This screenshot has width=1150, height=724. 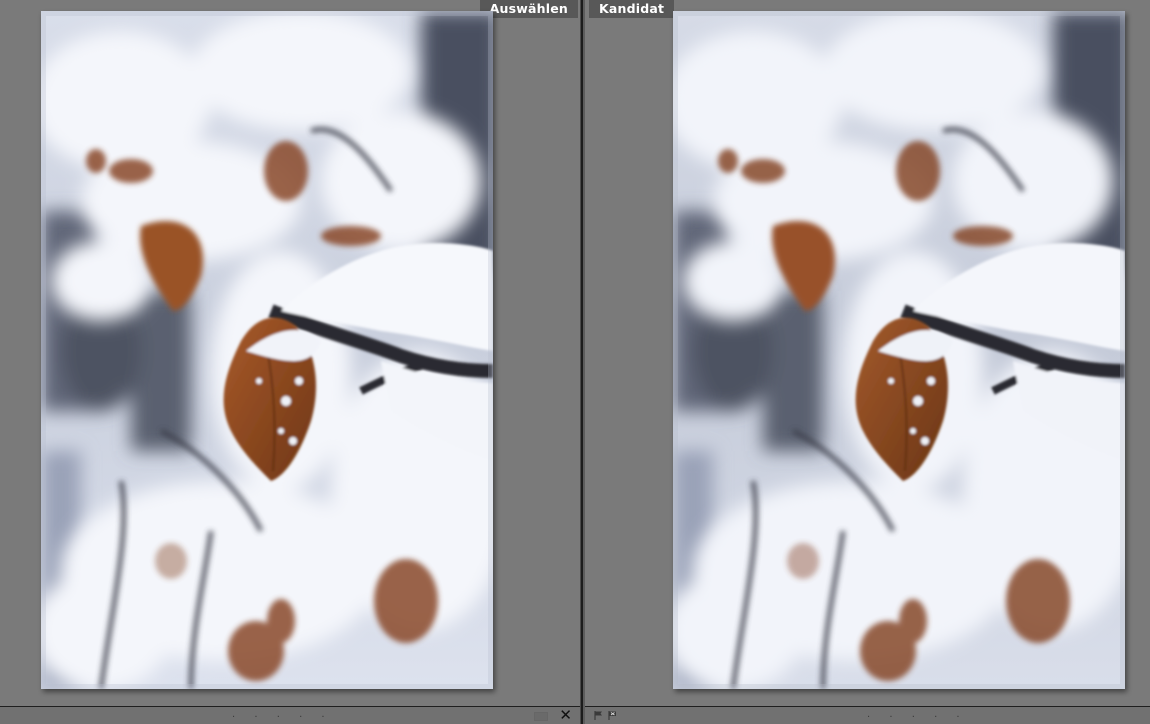 I want to click on select-label: Auswählen, so click(x=528, y=9).